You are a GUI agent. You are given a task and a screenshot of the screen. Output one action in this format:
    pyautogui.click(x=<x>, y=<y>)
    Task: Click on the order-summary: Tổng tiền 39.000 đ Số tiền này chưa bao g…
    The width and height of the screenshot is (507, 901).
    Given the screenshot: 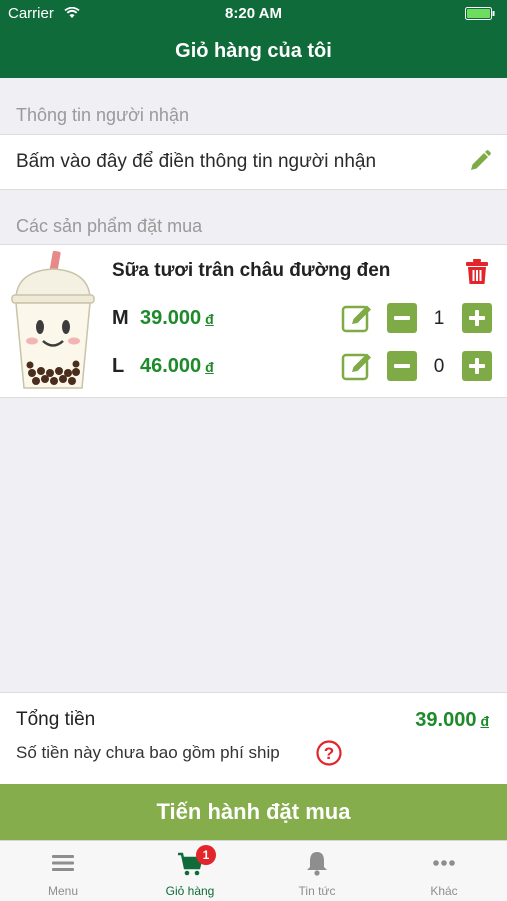 What is the action you would take?
    pyautogui.click(x=253, y=738)
    